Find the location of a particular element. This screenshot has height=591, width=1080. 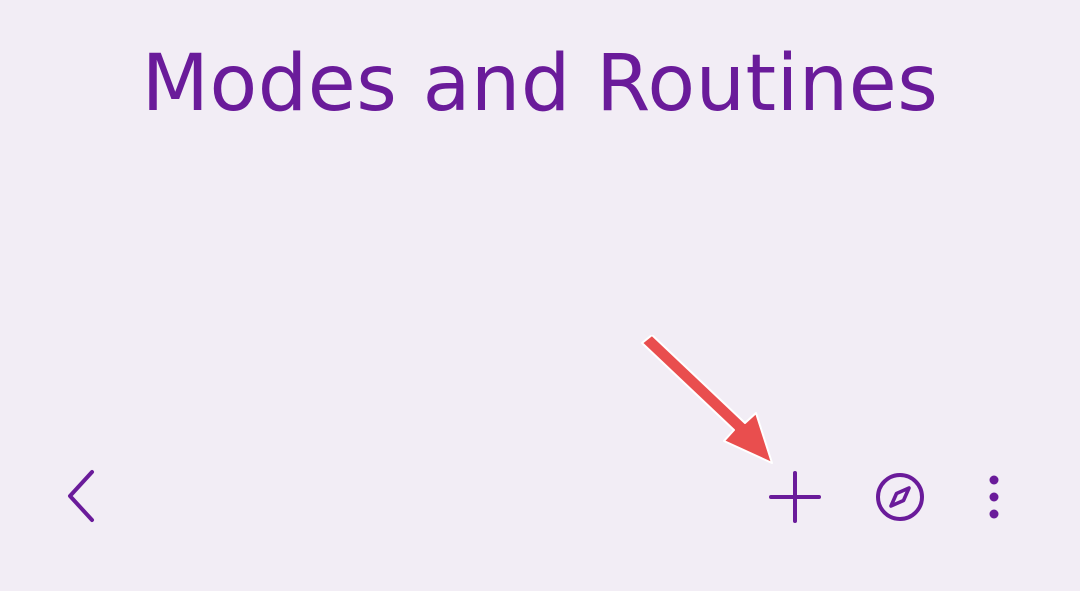

plus-icon is located at coordinates (795, 497).